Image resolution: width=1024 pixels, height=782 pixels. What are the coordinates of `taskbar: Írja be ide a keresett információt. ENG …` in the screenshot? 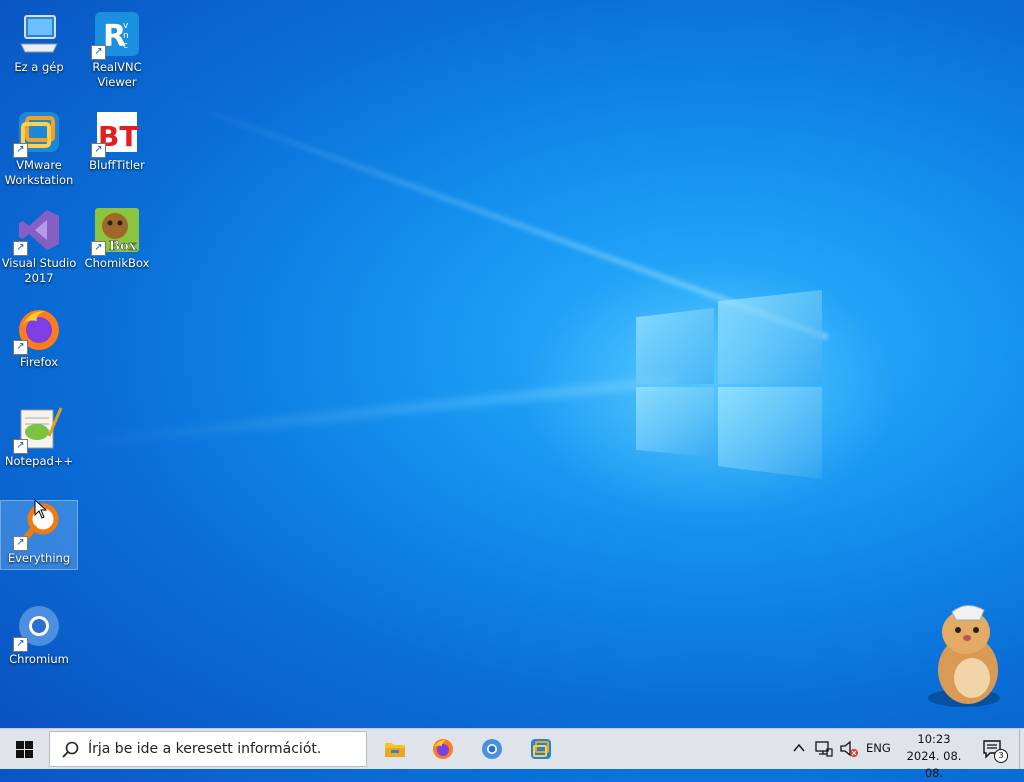 It's located at (512, 754).